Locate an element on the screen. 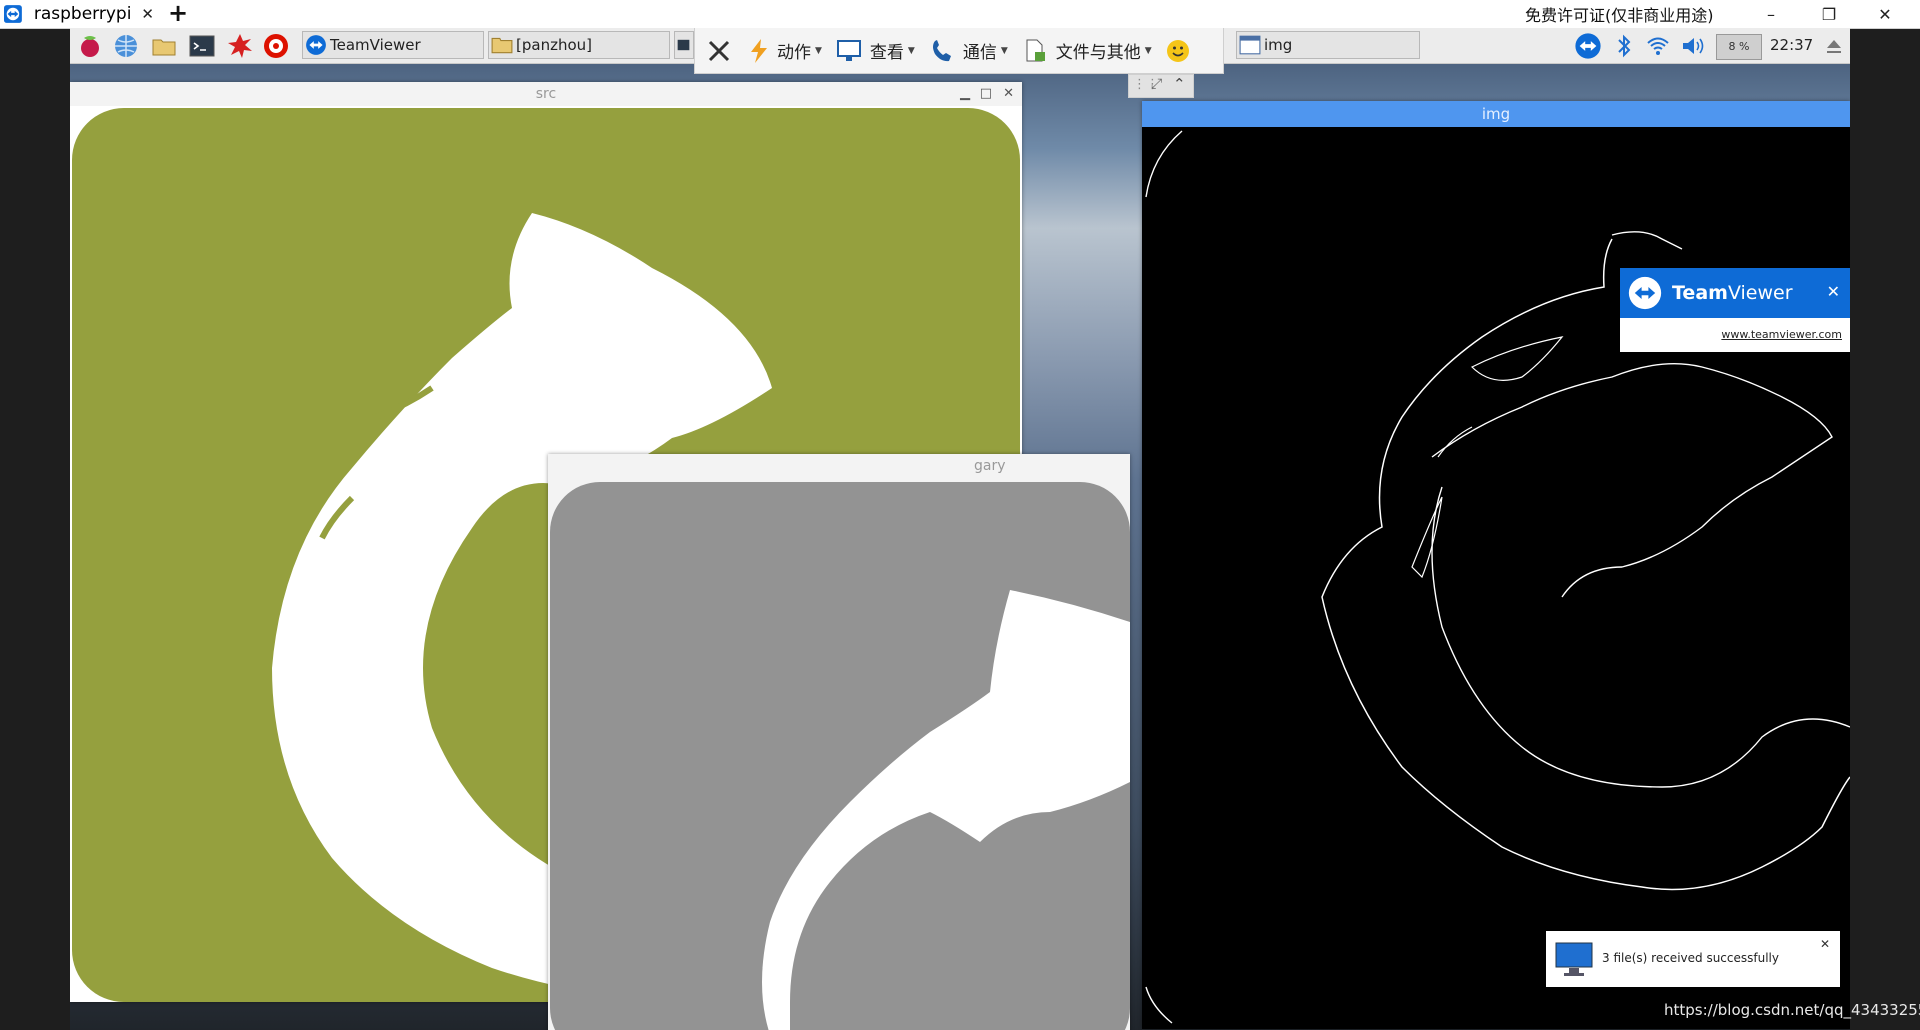 This screenshot has width=1920, height=1030. host-tab: raspberrypi ✕ is located at coordinates (77, 14).